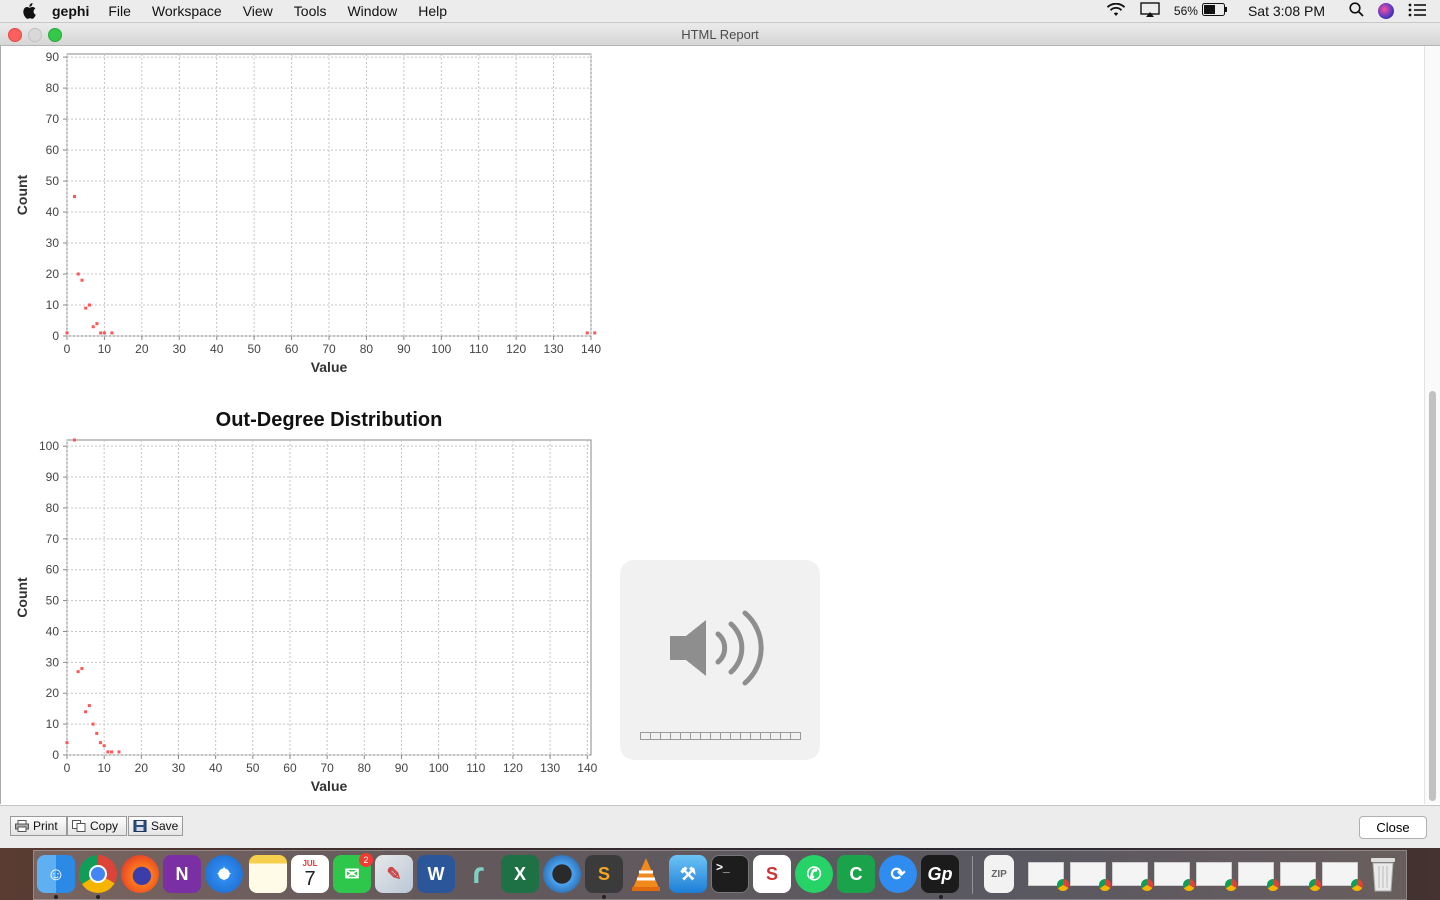 The image size is (1440, 900). I want to click on y-axis-label: Count, so click(22, 597).